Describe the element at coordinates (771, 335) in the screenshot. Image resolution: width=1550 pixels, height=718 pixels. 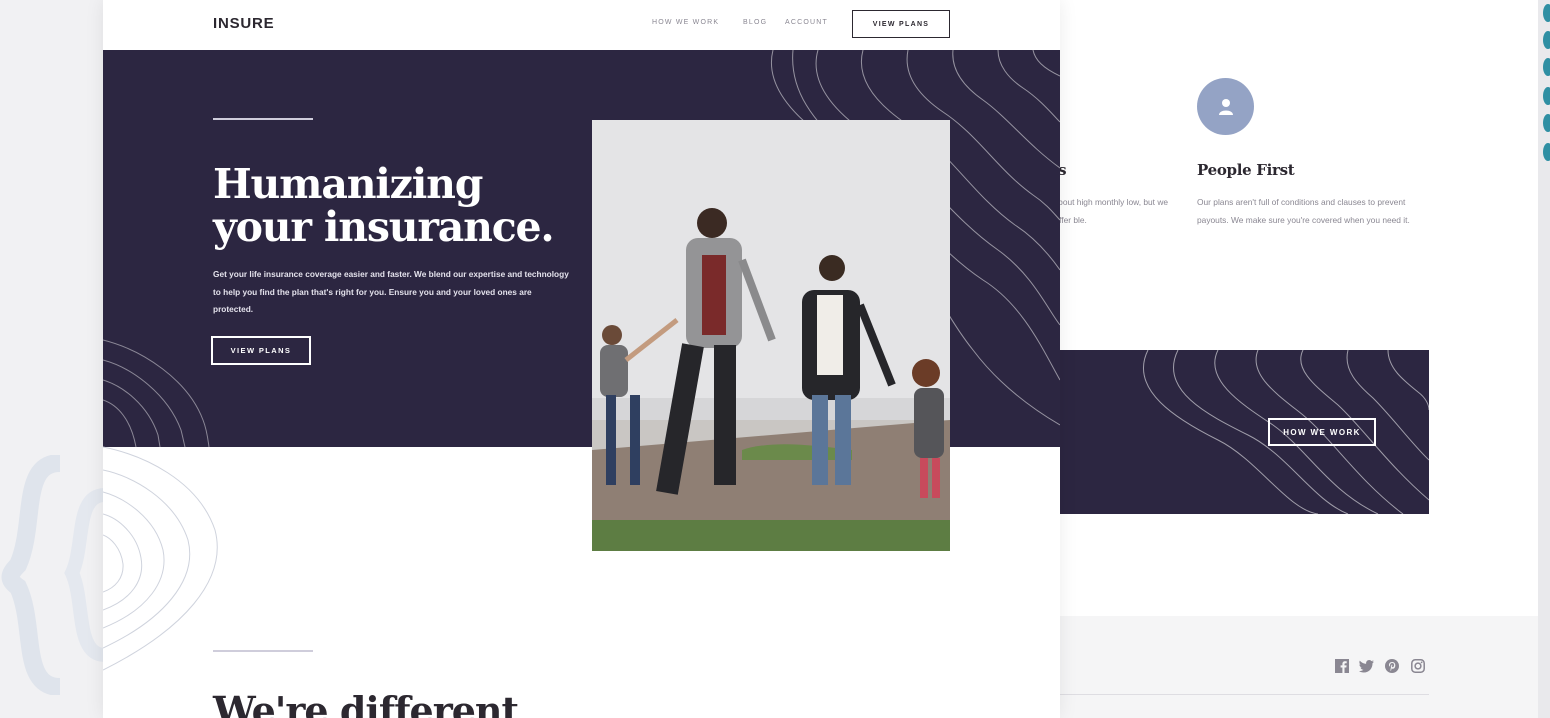
I see `family-photo` at that location.